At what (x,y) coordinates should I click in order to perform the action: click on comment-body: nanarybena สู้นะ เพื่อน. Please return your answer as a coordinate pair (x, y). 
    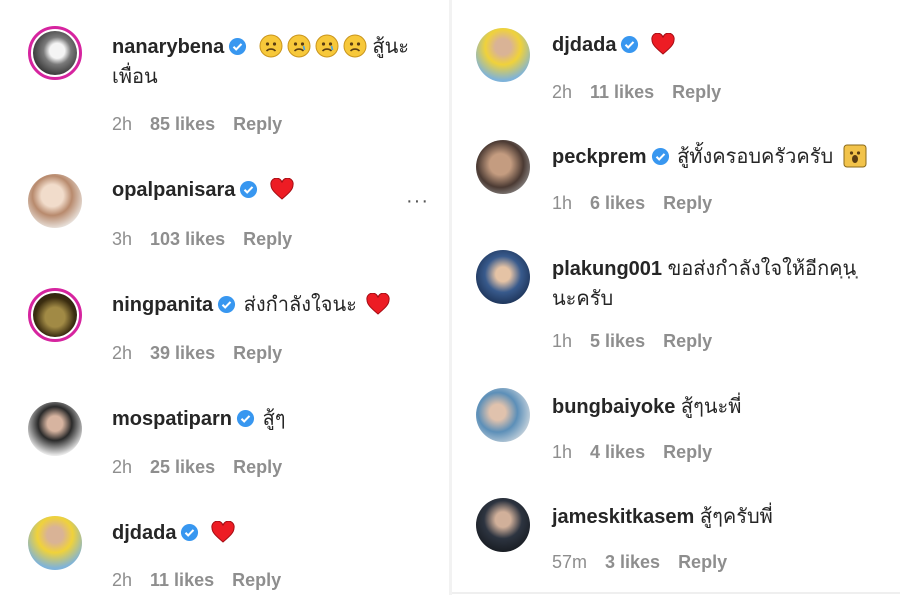
    Looking at the image, I should click on (276, 62).